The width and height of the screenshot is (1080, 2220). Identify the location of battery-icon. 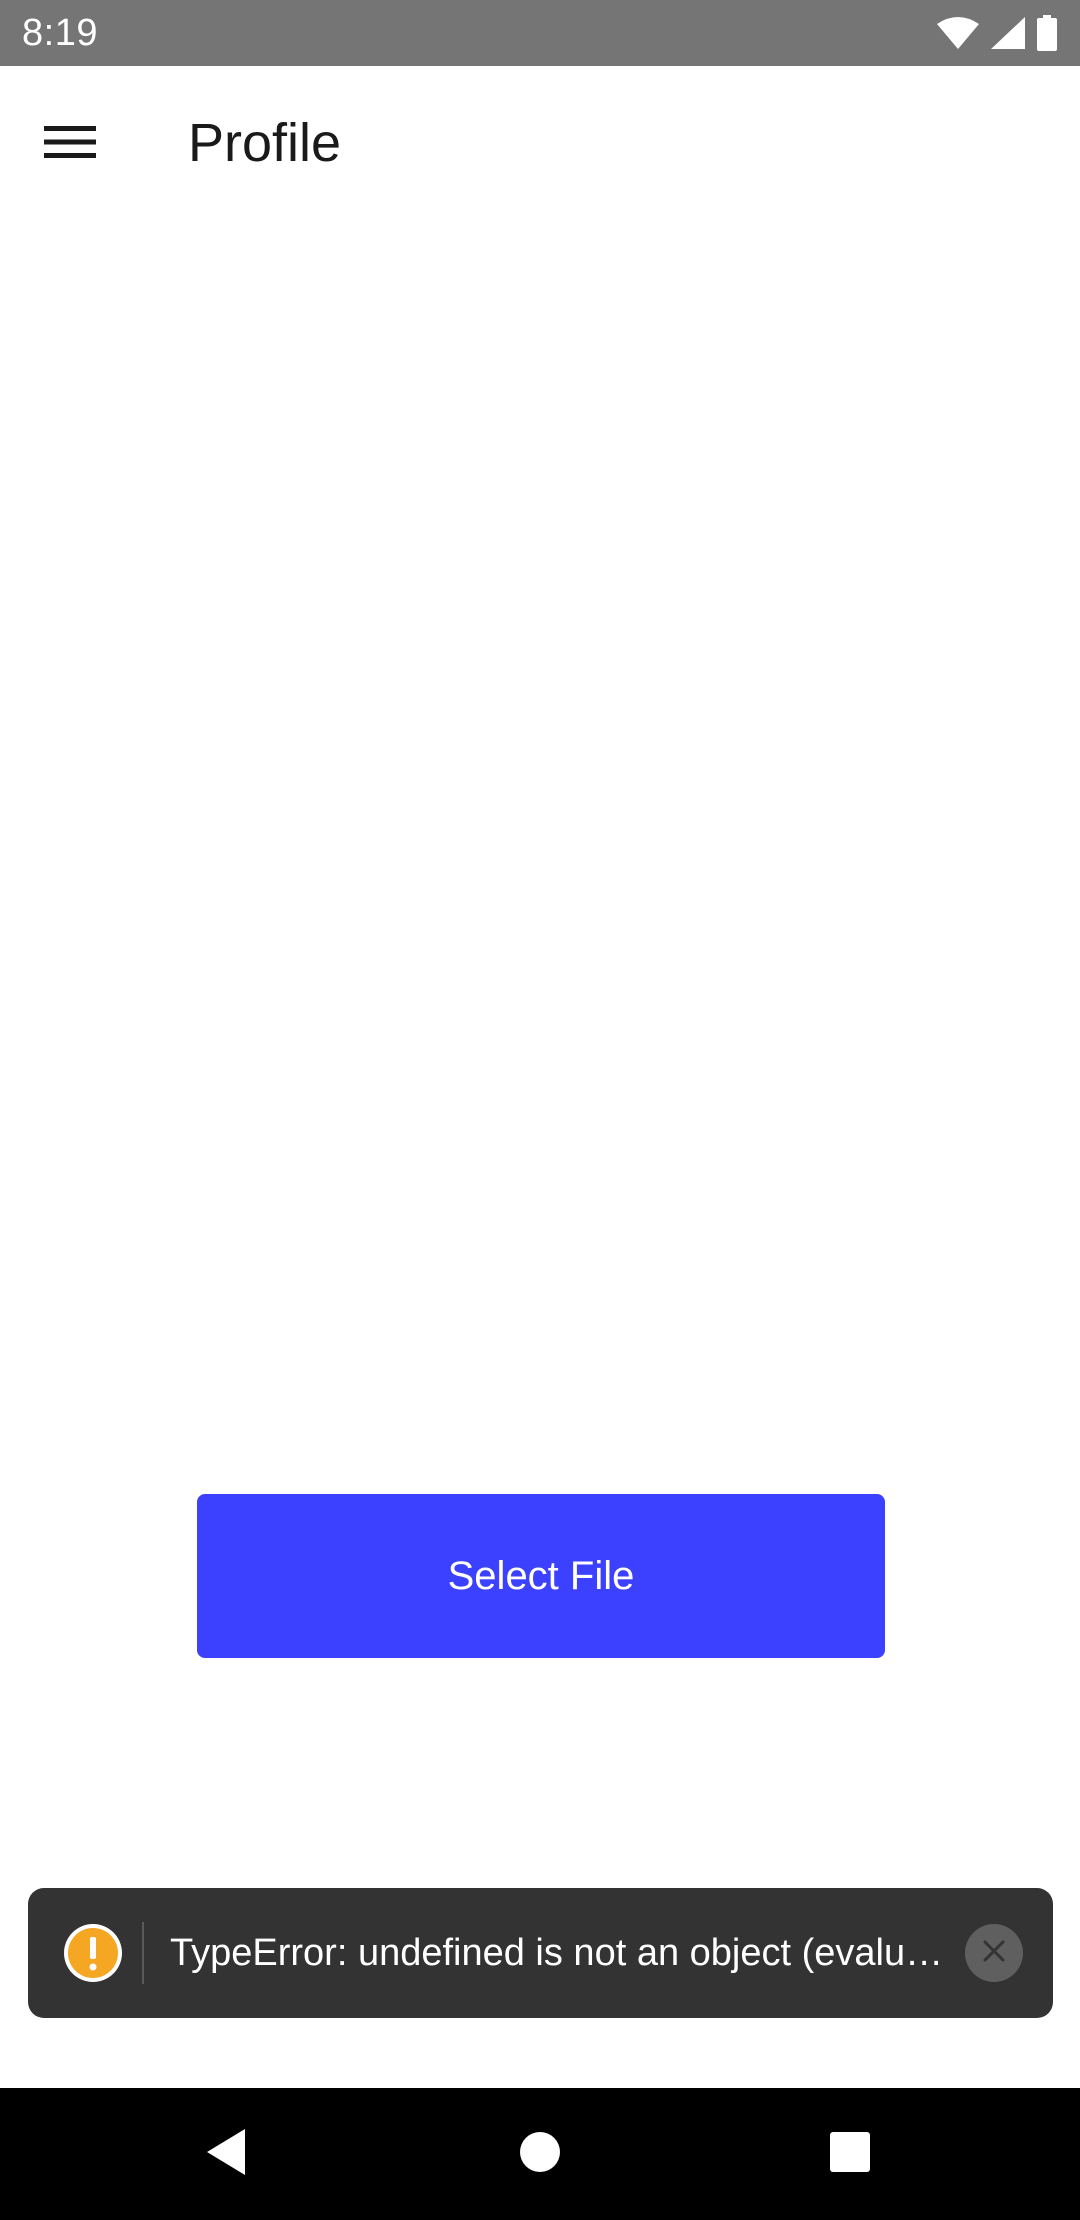
(1047, 33).